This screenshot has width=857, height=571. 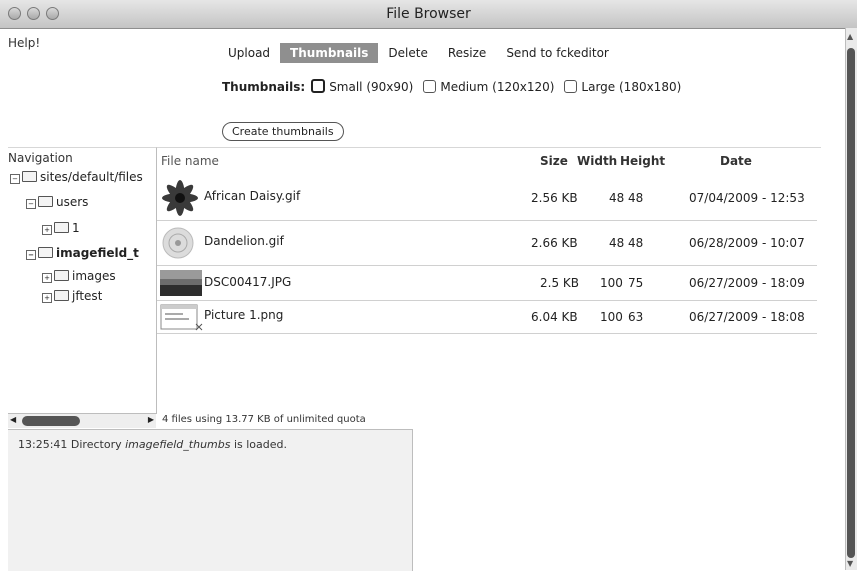 What do you see at coordinates (631, 87) in the screenshot?
I see `large-option-label: Large (180x180)` at bounding box center [631, 87].